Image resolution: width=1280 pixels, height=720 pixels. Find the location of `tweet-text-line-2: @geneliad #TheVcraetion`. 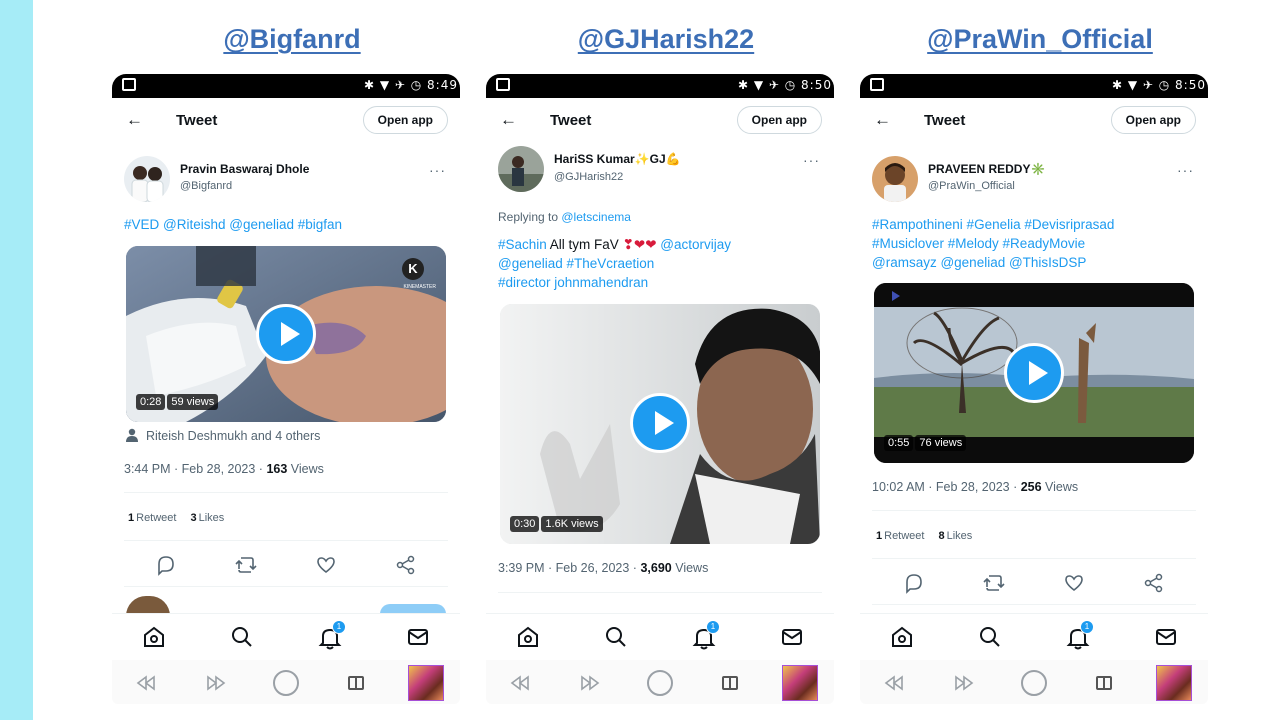

tweet-text-line-2: @geneliad #TheVcraetion is located at coordinates (576, 263).